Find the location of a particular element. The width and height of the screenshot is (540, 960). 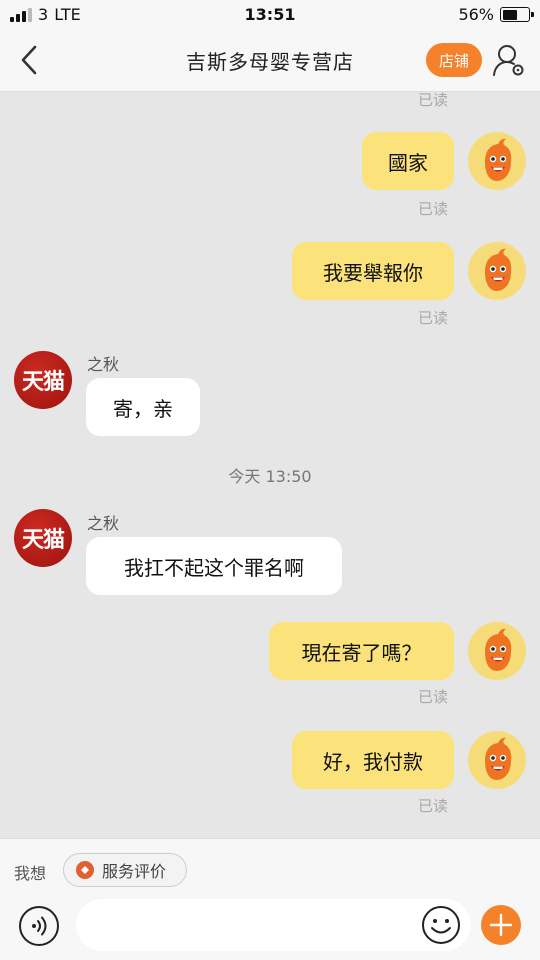

voice-button is located at coordinates (39, 926).